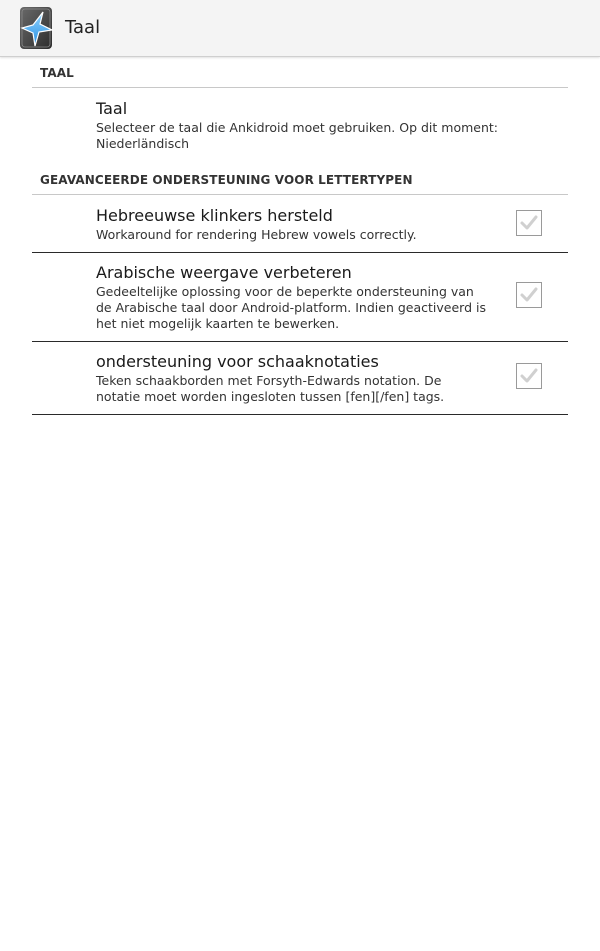 This screenshot has height=951, width=600. Describe the element at coordinates (300, 28) in the screenshot. I see `action-bar: Taal` at that location.